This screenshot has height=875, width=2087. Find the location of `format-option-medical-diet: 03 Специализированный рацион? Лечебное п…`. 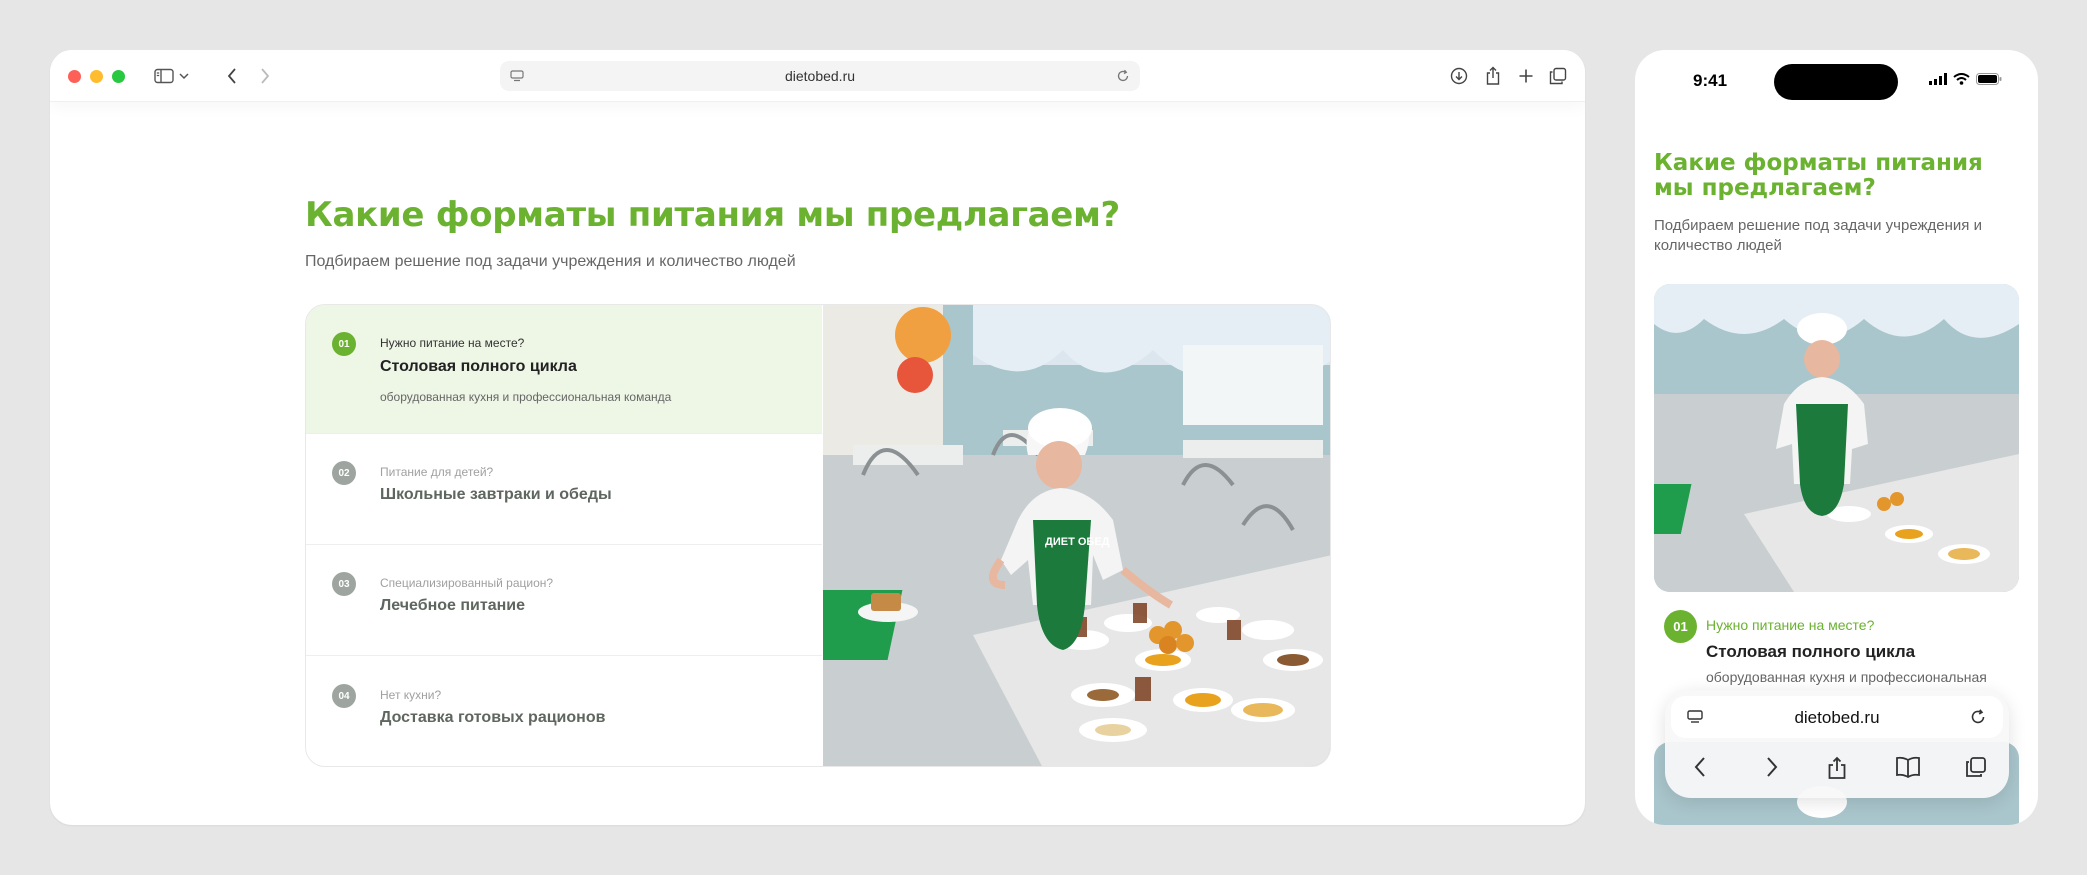

format-option-medical-diet: 03 Специализированный рацион? Лечебное п… is located at coordinates (564, 599).